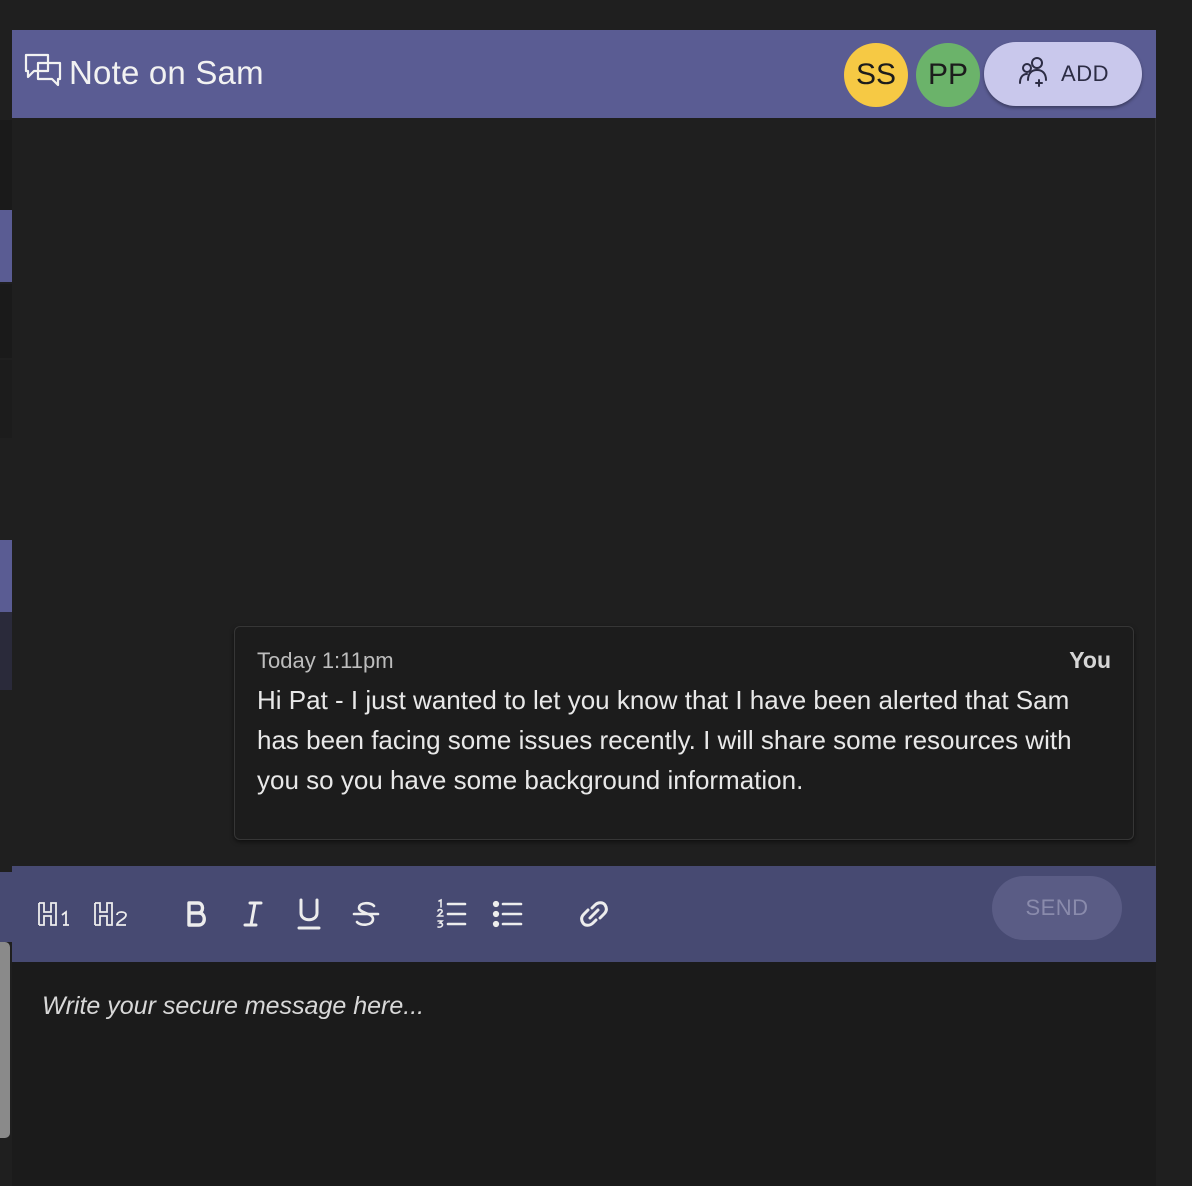 This screenshot has width=1192, height=1186. I want to click on avatar-initials: PP, so click(948, 74).